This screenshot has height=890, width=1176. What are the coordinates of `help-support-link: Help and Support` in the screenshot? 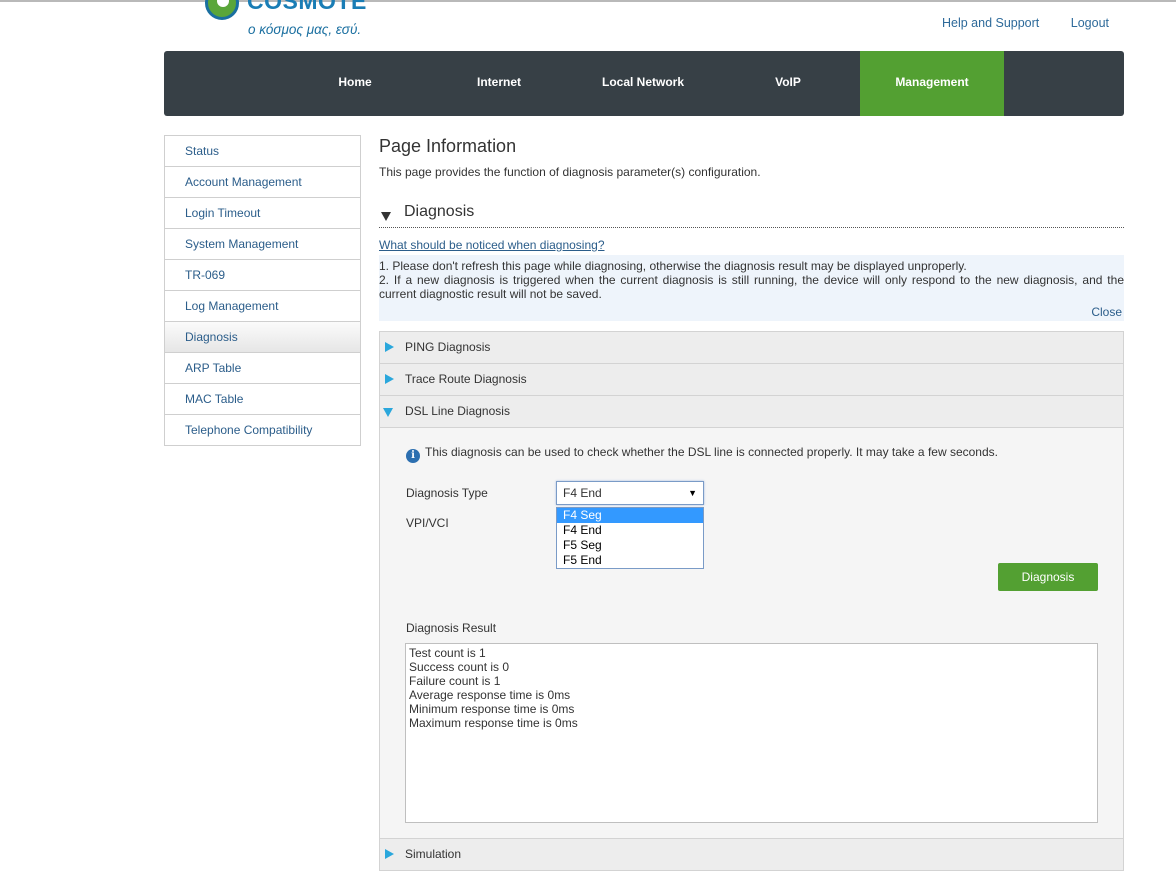 It's located at (990, 23).